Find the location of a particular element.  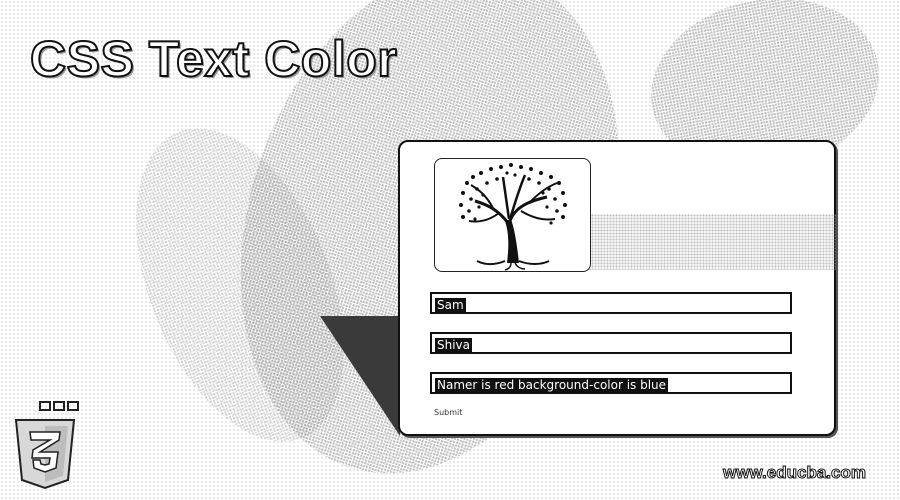

tree-icon is located at coordinates (513, 217).